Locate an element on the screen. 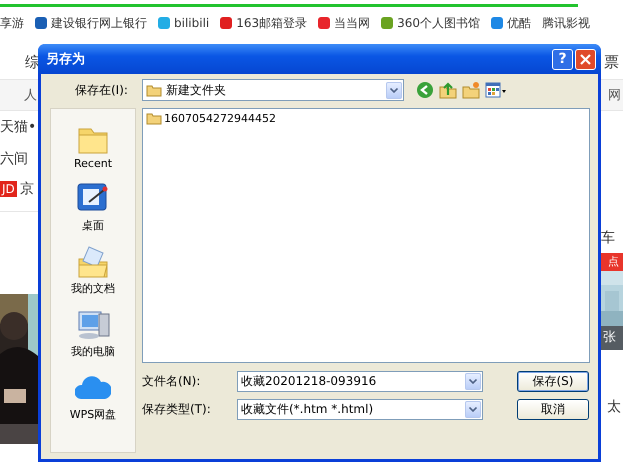 Image resolution: width=623 pixels, height=473 pixels. news-link: 太 is located at coordinates (612, 407).